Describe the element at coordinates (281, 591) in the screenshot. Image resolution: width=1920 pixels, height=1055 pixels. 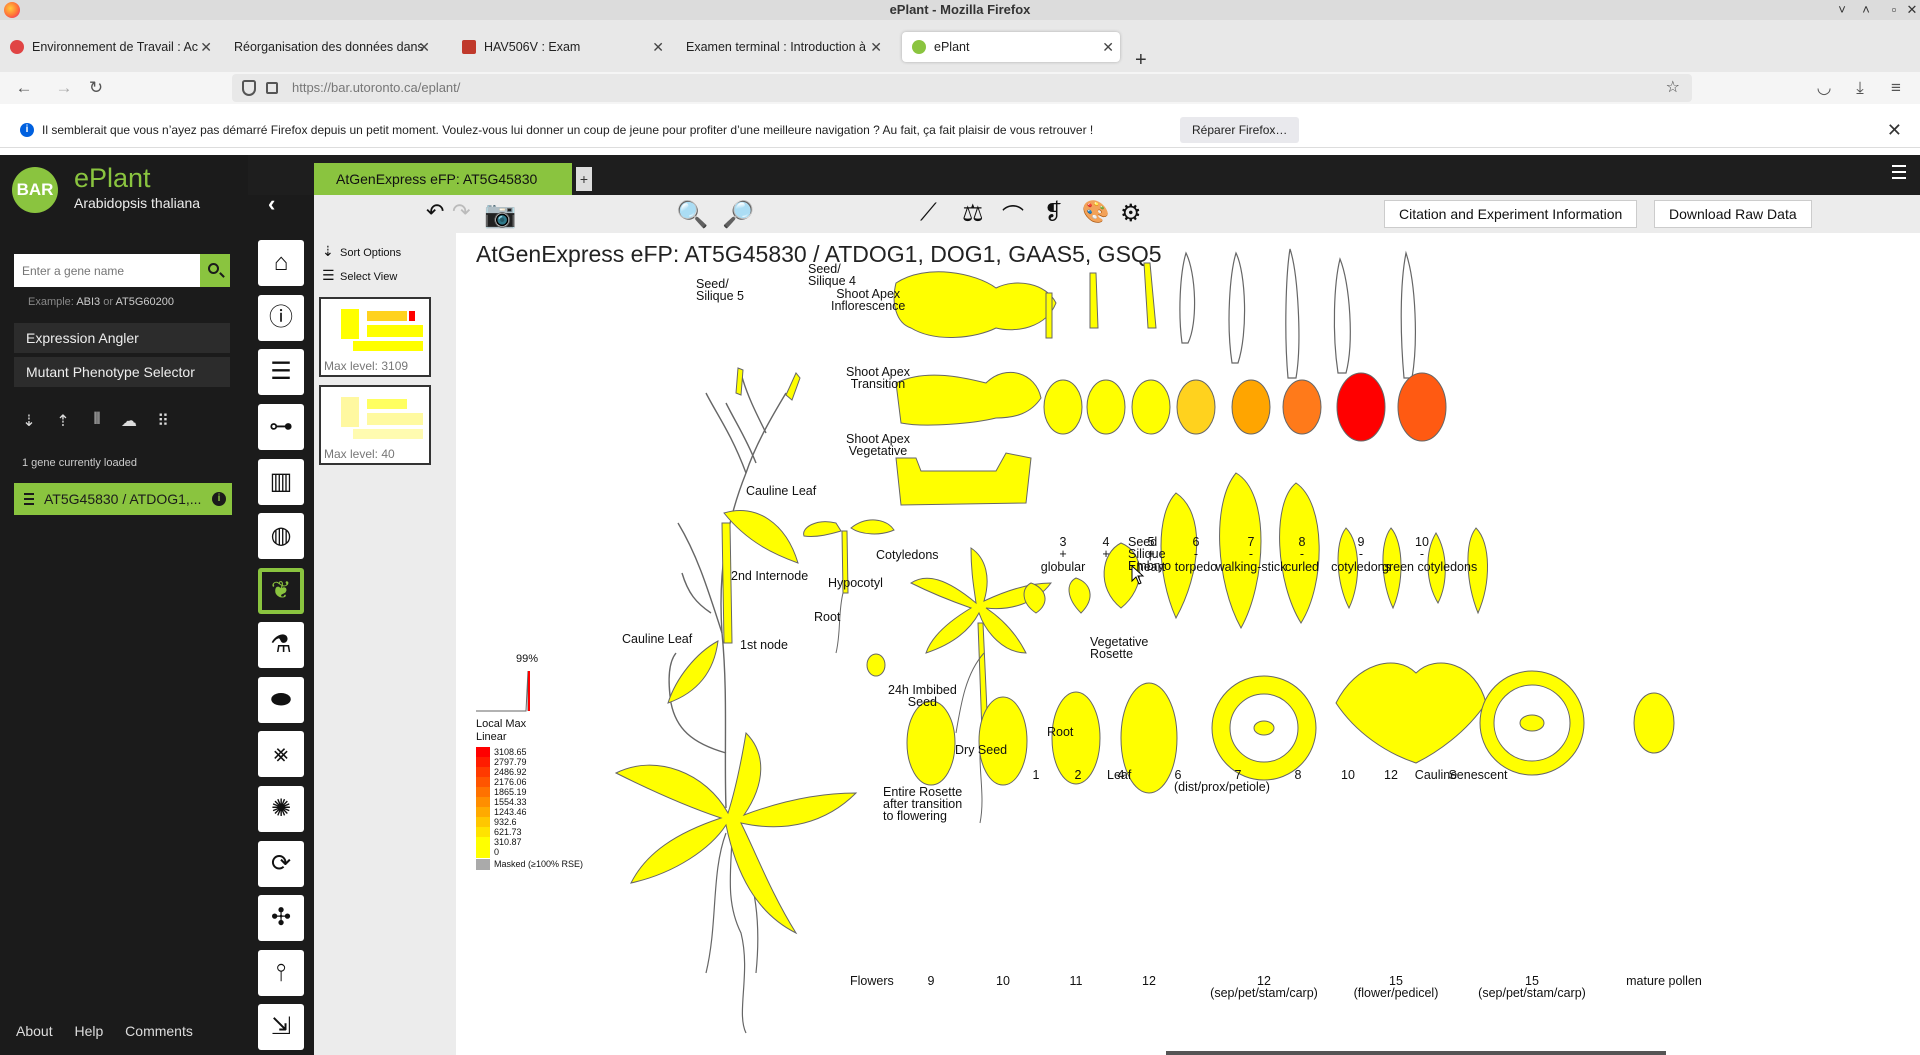
I see `plant-efp-view-icon: ❦` at that location.